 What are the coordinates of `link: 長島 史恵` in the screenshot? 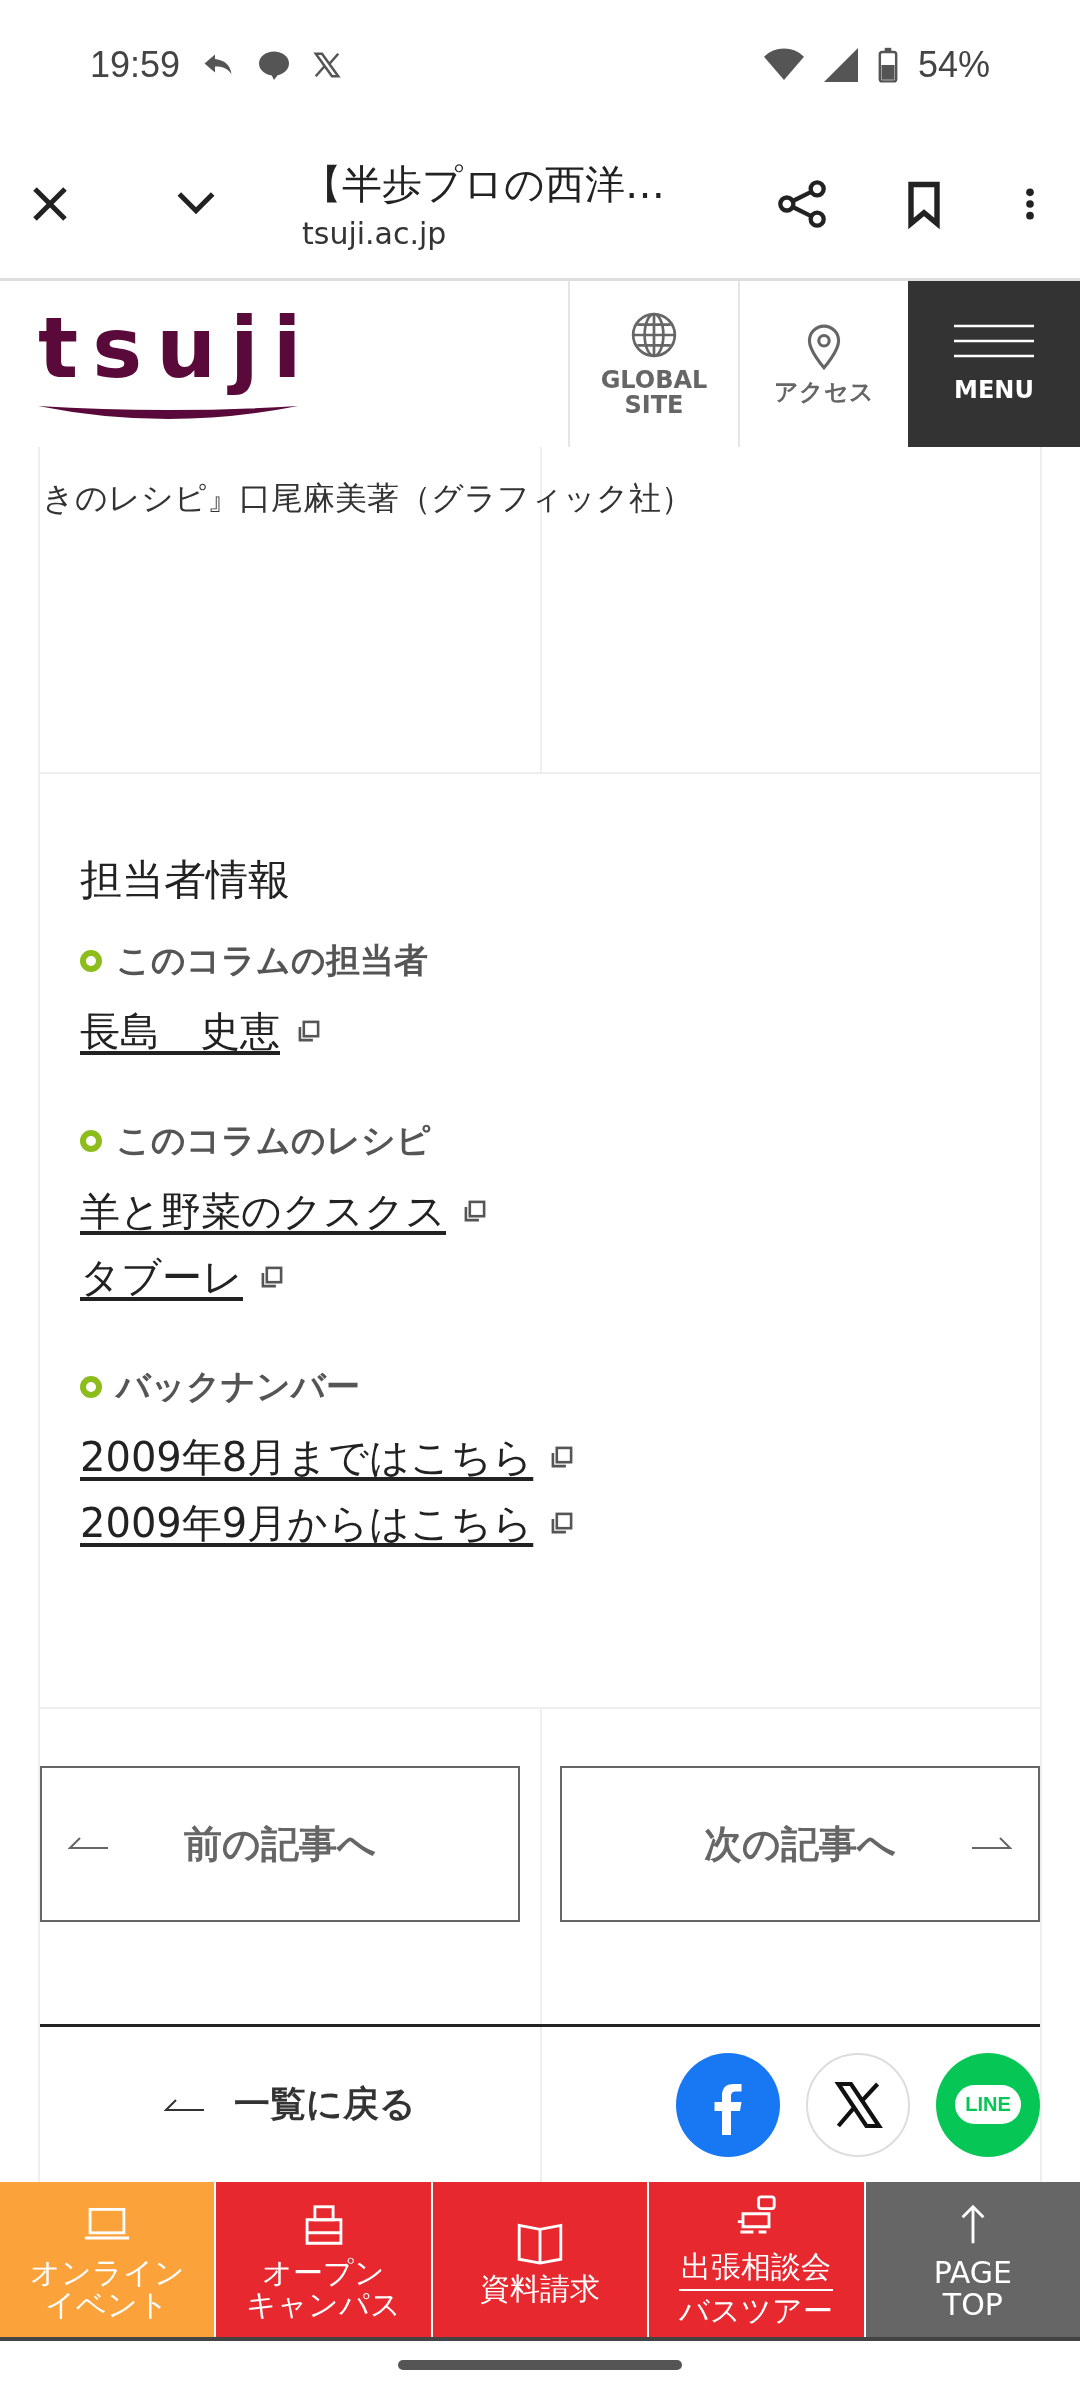 It's located at (180, 1031).